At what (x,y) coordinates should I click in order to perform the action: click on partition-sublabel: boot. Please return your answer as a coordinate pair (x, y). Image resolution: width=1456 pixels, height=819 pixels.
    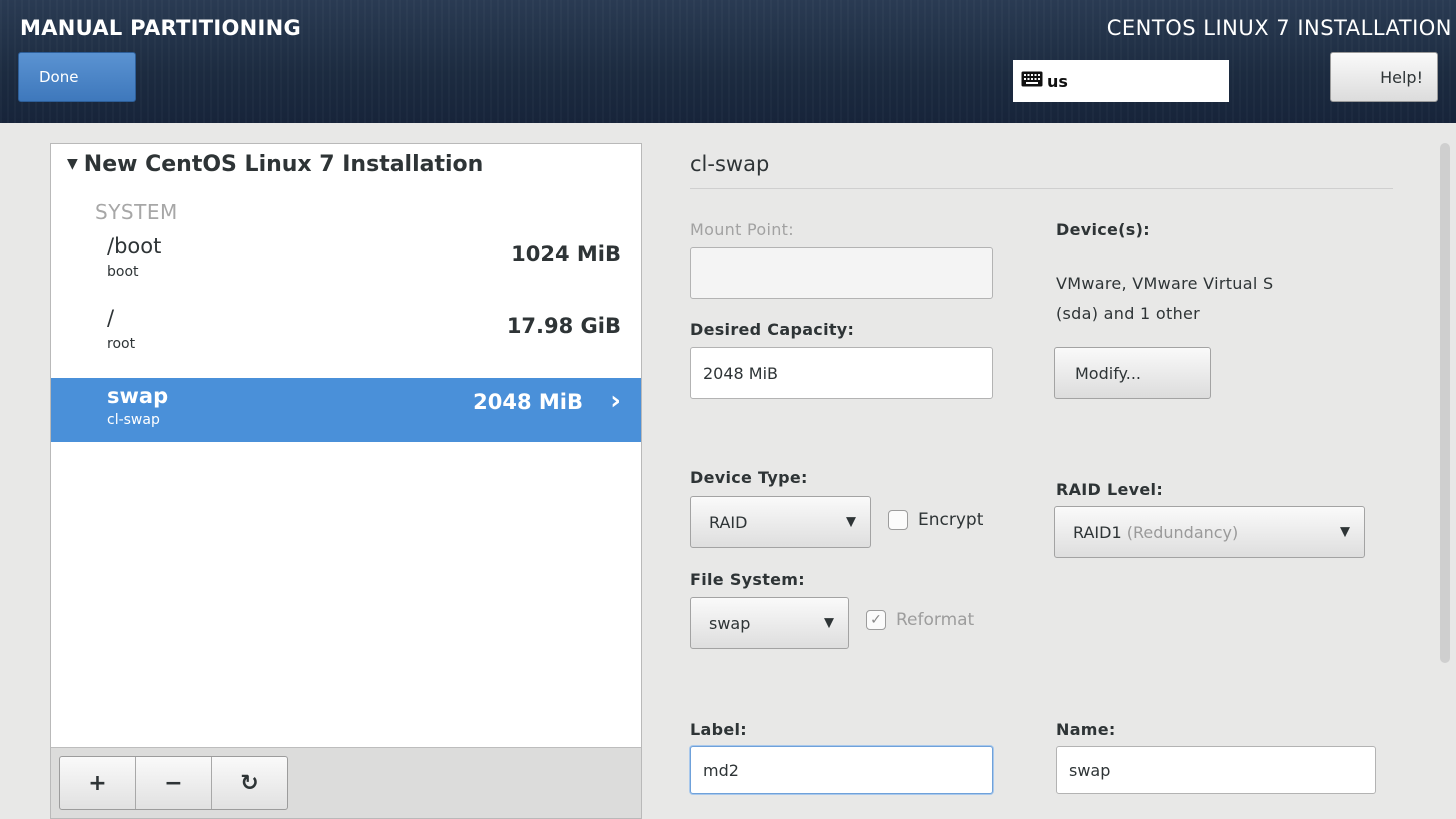
    Looking at the image, I should click on (123, 272).